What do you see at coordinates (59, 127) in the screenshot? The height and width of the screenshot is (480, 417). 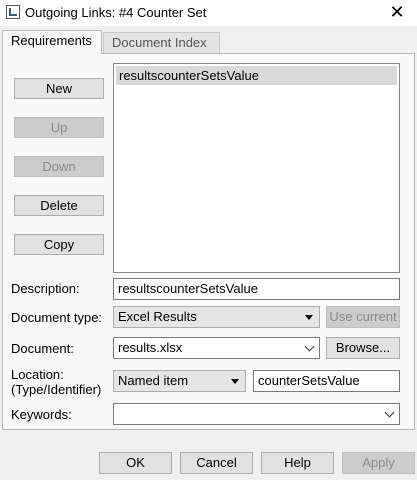 I see `up-button: Up` at bounding box center [59, 127].